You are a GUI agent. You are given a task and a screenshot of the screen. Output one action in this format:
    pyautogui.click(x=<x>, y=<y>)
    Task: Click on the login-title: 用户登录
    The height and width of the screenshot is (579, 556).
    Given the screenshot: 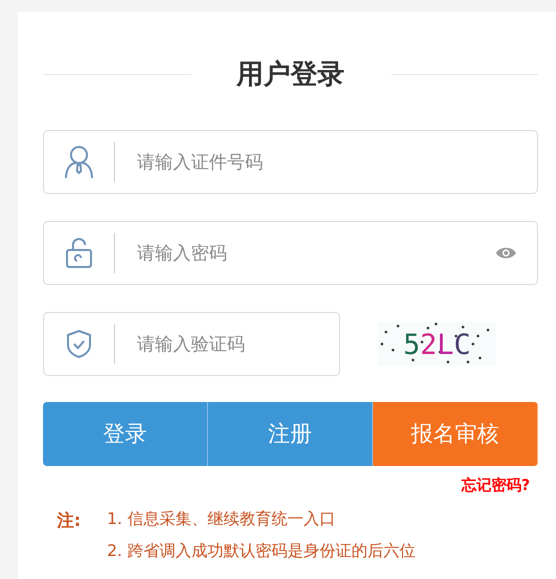 What is the action you would take?
    pyautogui.click(x=290, y=75)
    